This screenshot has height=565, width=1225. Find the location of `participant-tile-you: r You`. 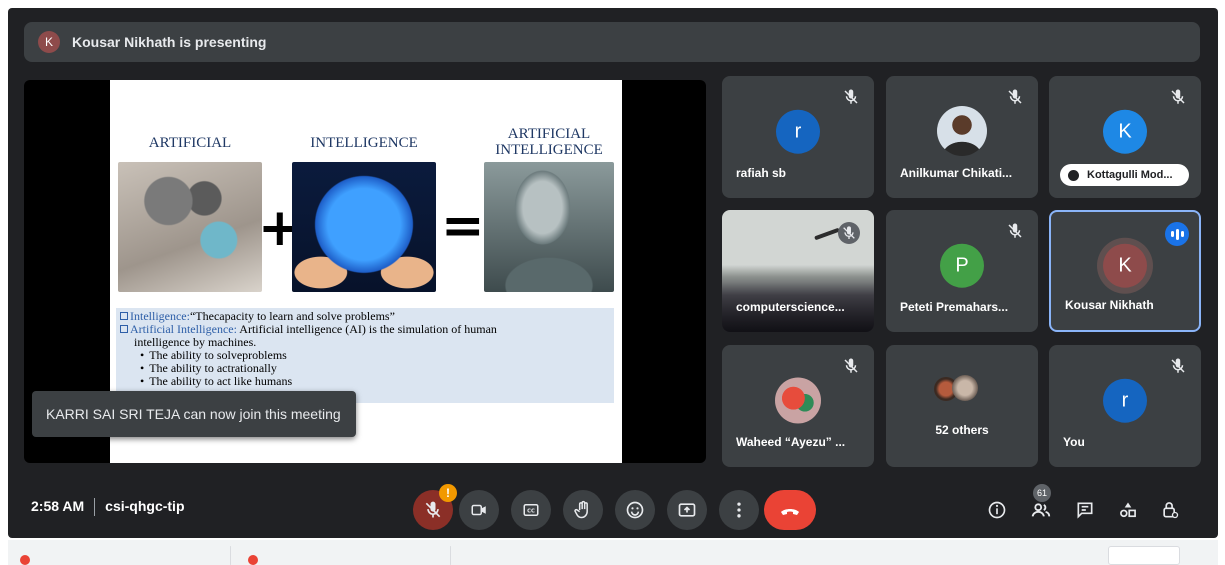

participant-tile-you: r You is located at coordinates (1125, 406).